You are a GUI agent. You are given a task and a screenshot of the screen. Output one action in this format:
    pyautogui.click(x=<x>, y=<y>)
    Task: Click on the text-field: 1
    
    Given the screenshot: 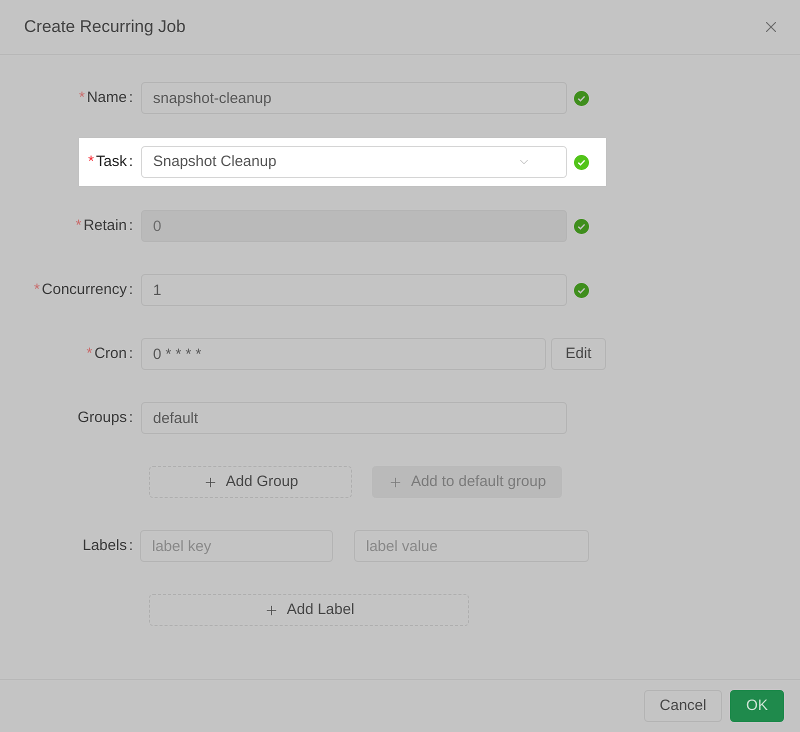 What is the action you would take?
    pyautogui.click(x=354, y=290)
    